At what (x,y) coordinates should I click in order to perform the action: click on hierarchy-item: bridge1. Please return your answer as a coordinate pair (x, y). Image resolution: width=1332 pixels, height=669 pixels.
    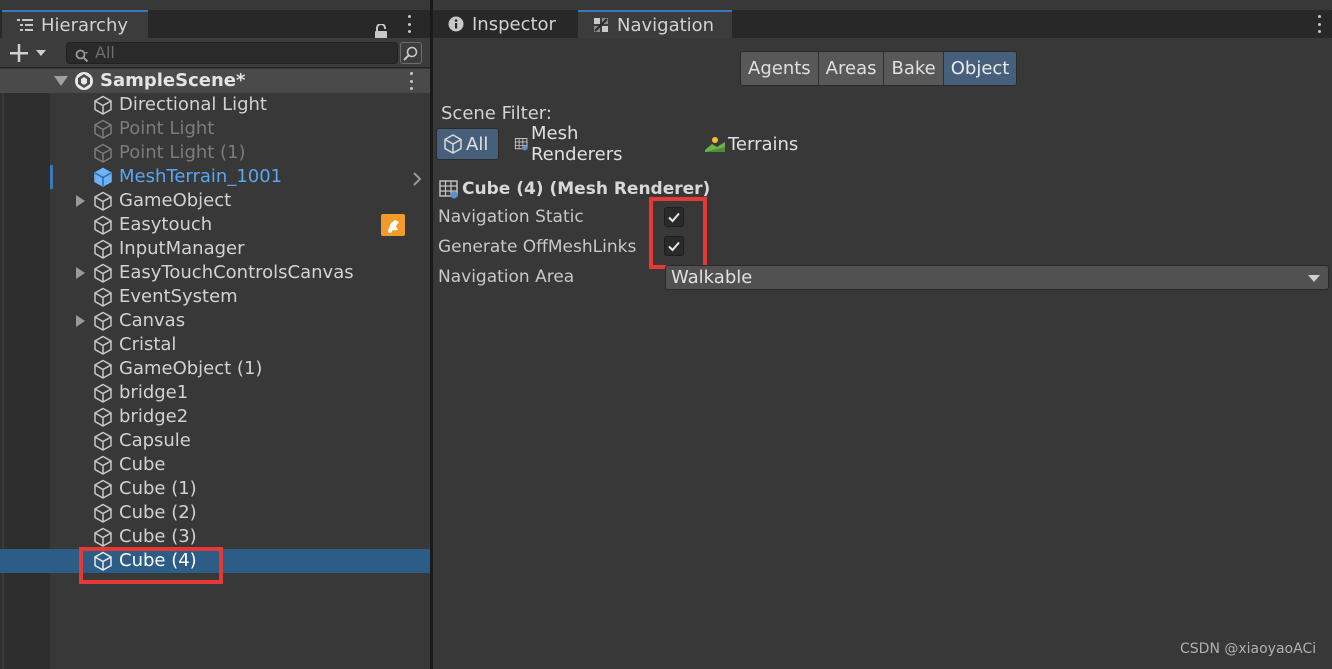
    Looking at the image, I should click on (215, 393).